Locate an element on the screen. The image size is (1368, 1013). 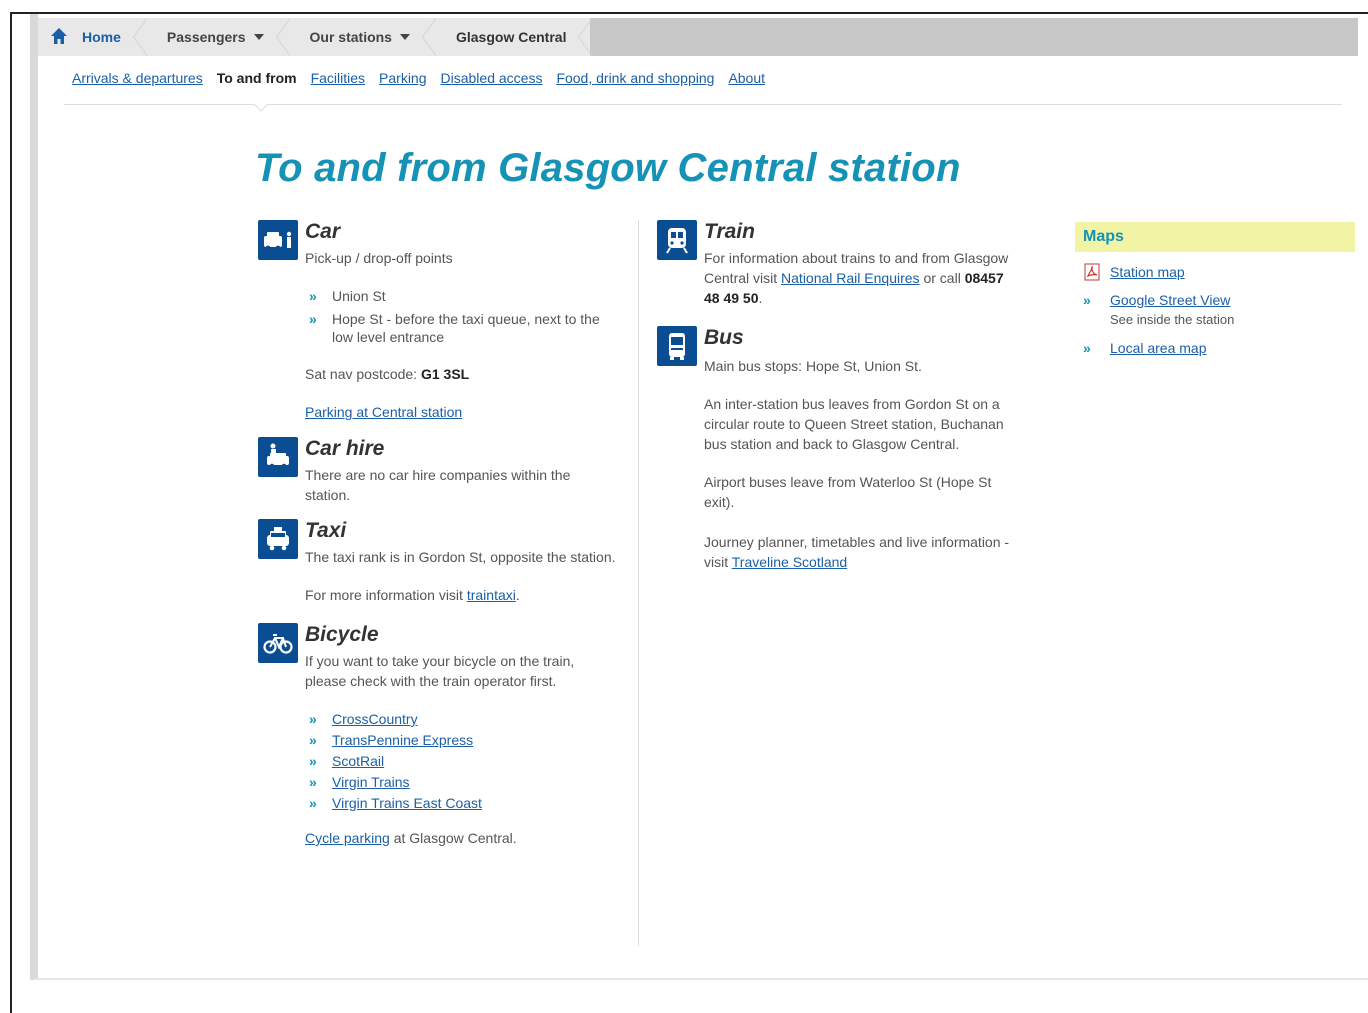
station-map-link: Station map is located at coordinates (1147, 272).